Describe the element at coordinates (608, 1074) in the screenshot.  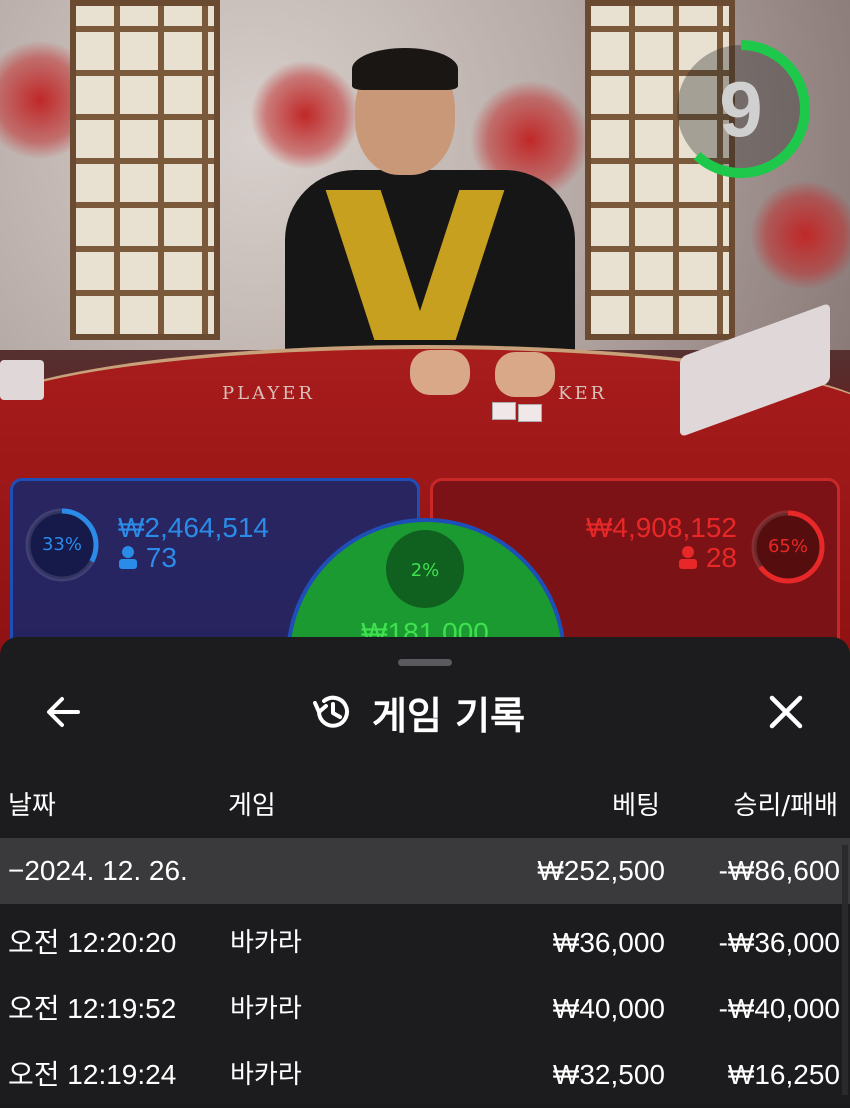
I see `row-bet: ₩32,500` at that location.